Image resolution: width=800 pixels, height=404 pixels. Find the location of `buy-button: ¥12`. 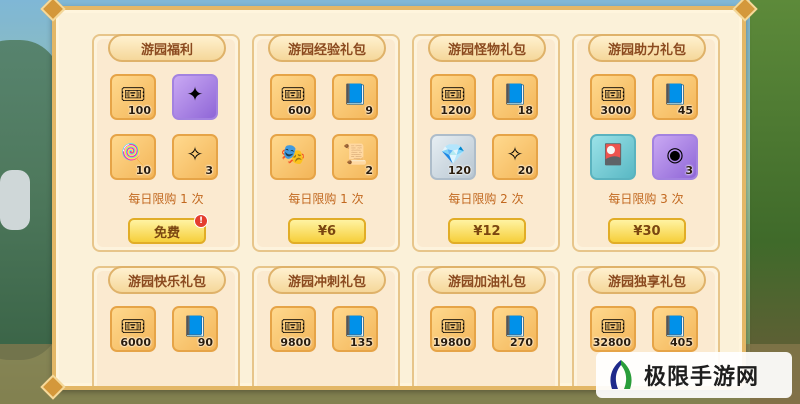

buy-button: ¥12 is located at coordinates (487, 231).